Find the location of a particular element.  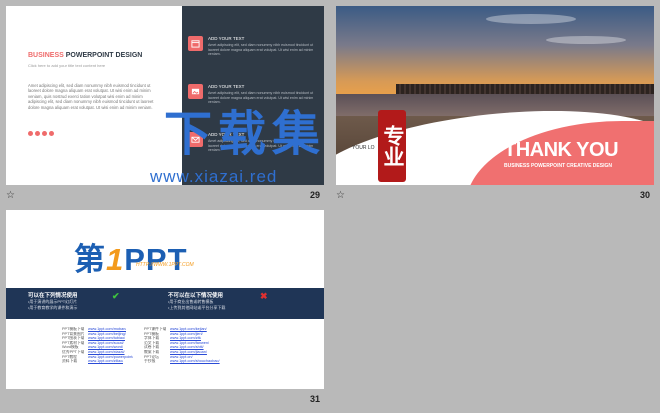

tagline: BUSINESS POWERPOINT CREATIVE DESIGN is located at coordinates (558, 166).